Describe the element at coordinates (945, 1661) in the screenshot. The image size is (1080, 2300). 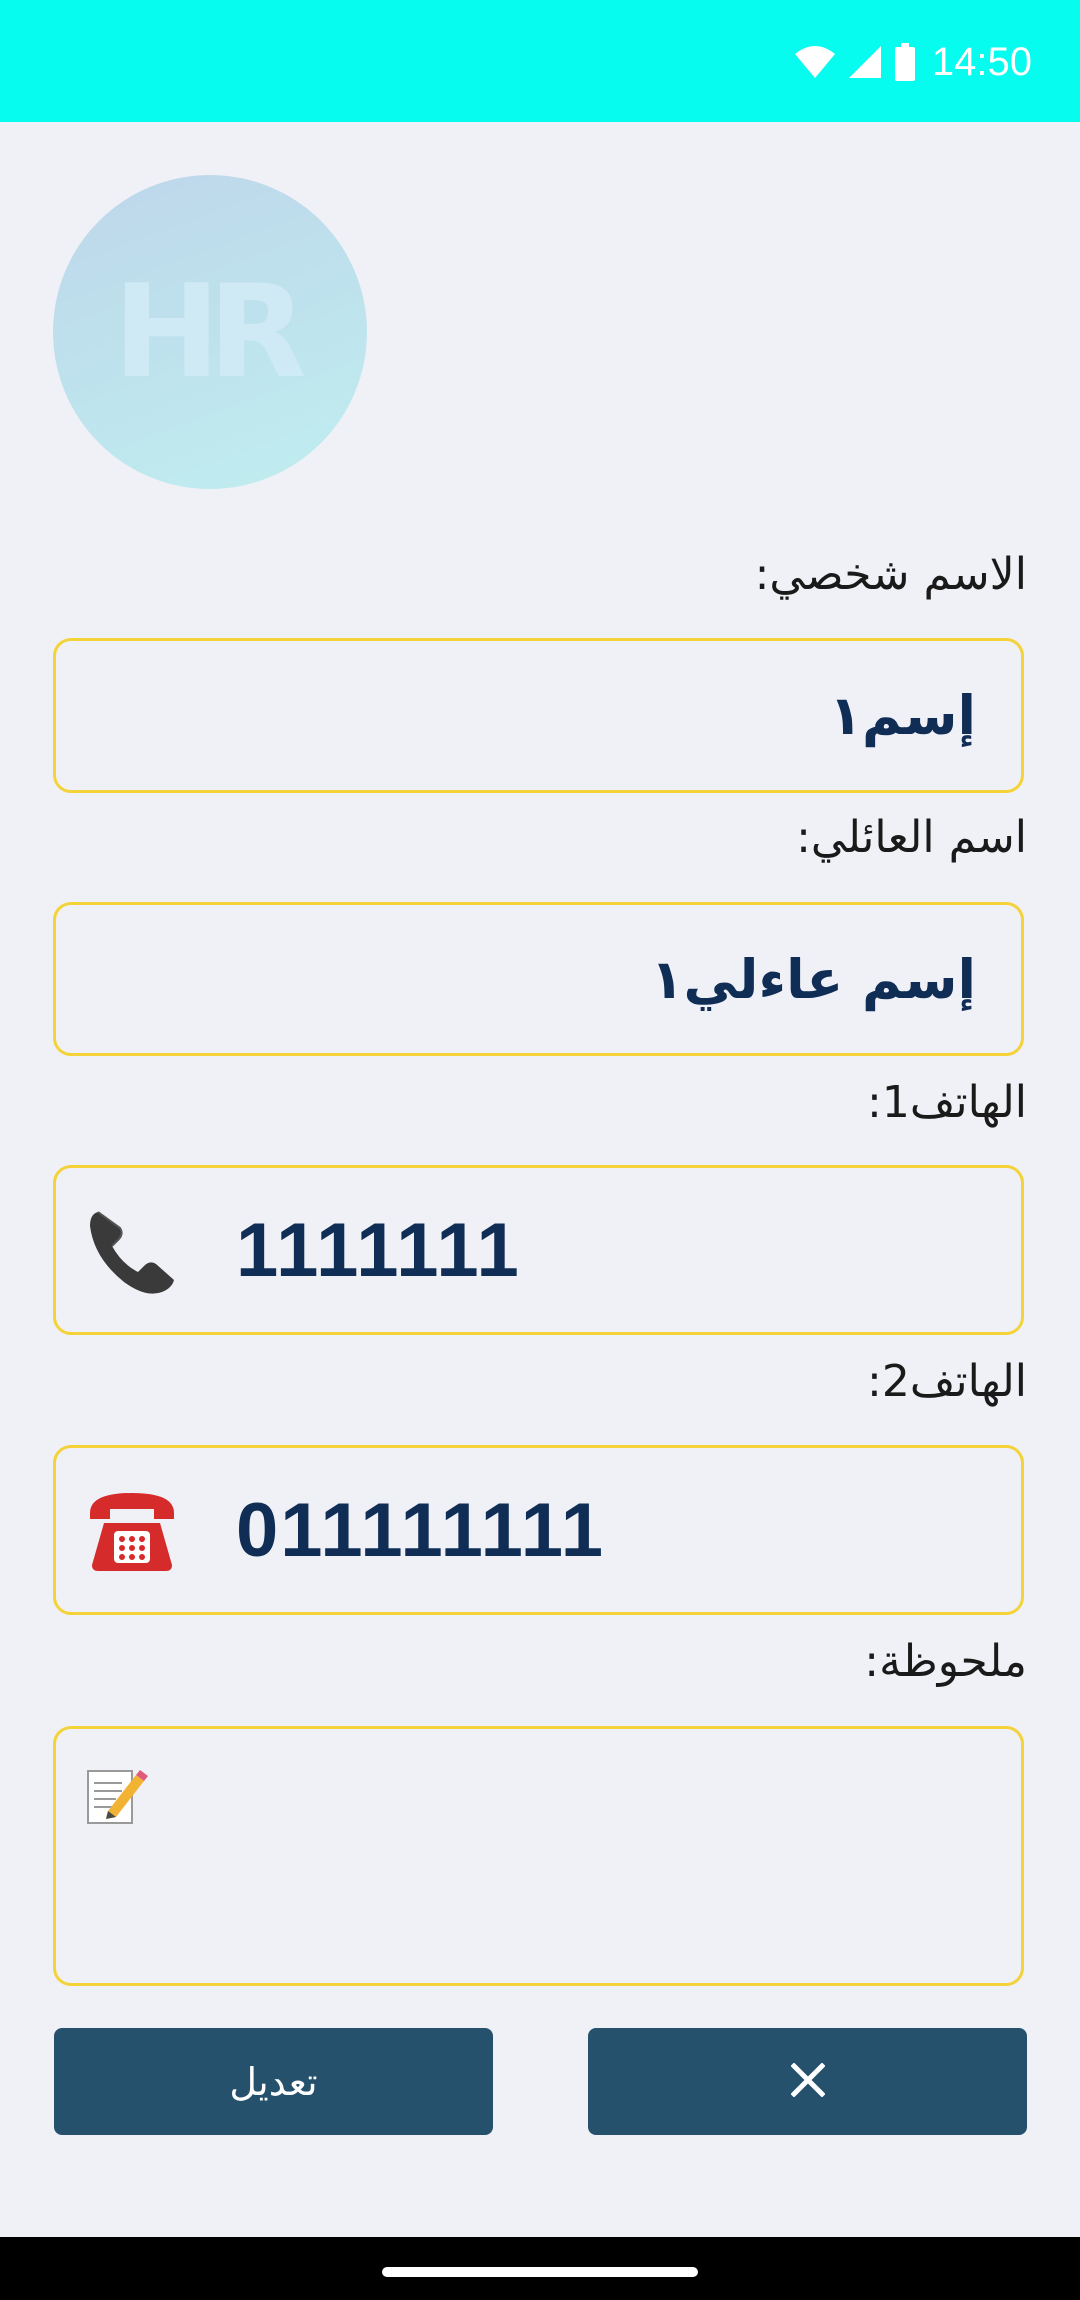
I see `note-label: ملحوظة:` at that location.